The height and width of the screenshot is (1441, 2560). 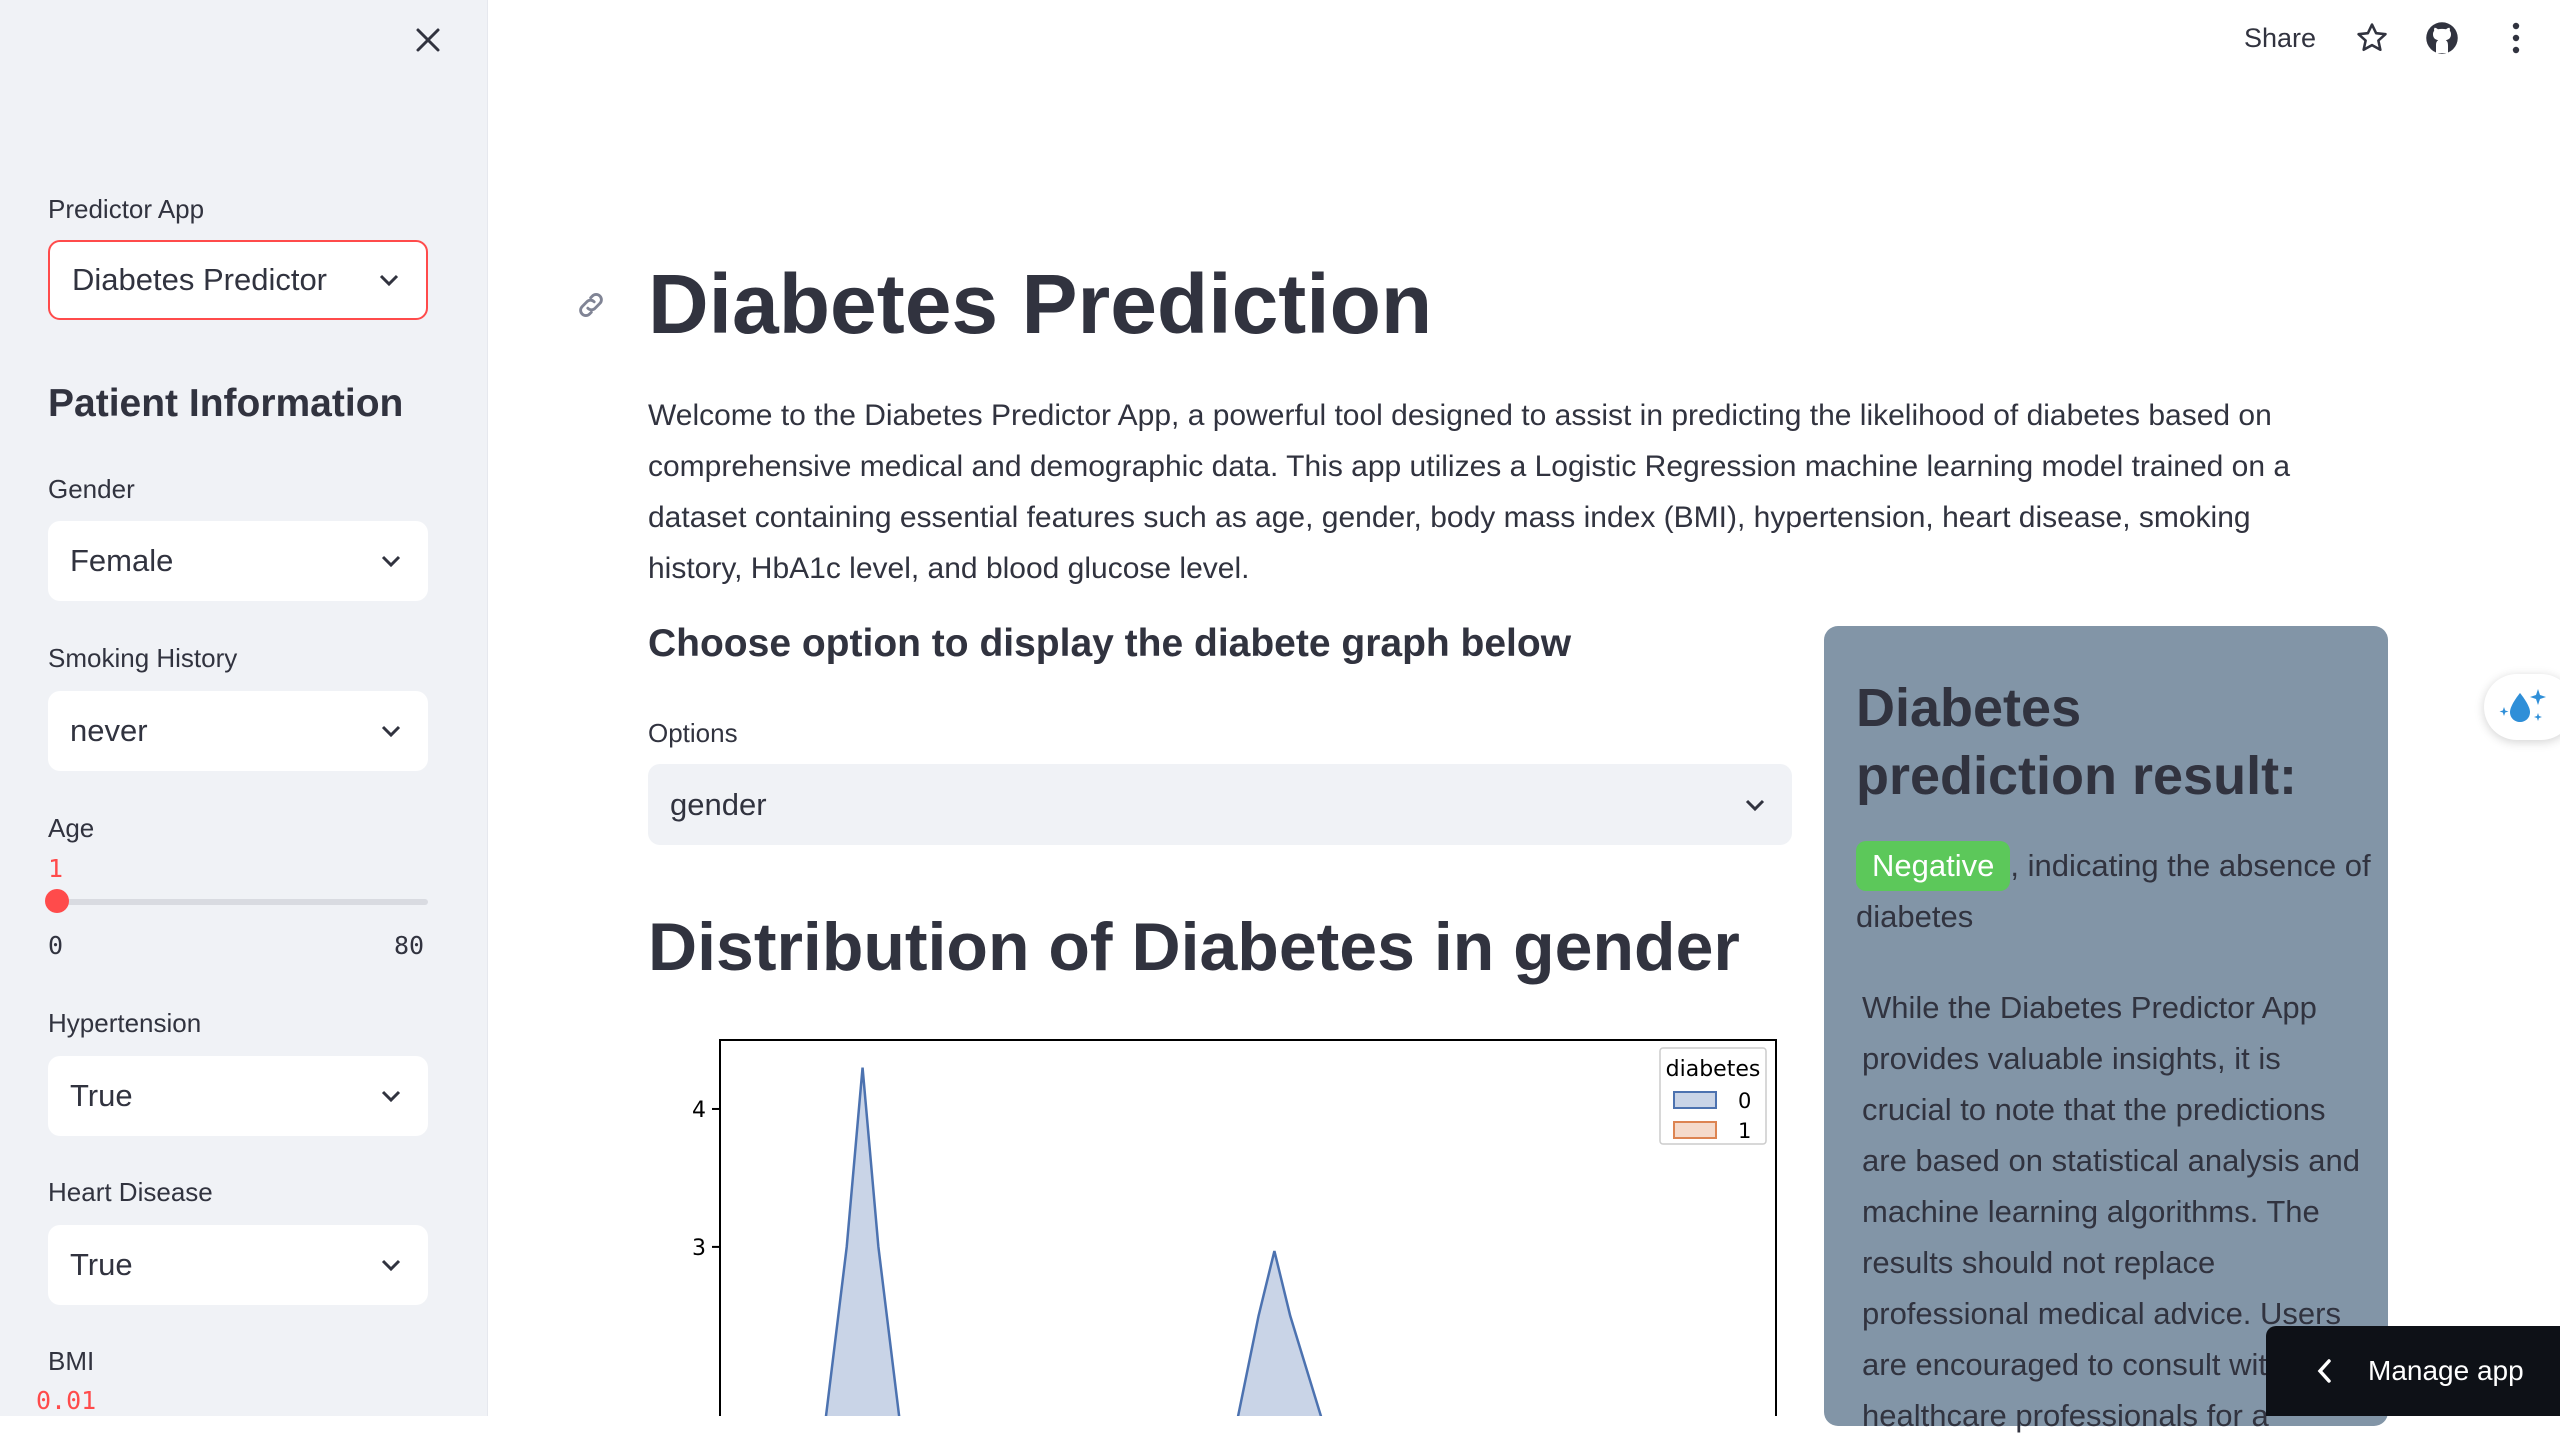 I want to click on negative-badge: Negative, so click(x=1933, y=866).